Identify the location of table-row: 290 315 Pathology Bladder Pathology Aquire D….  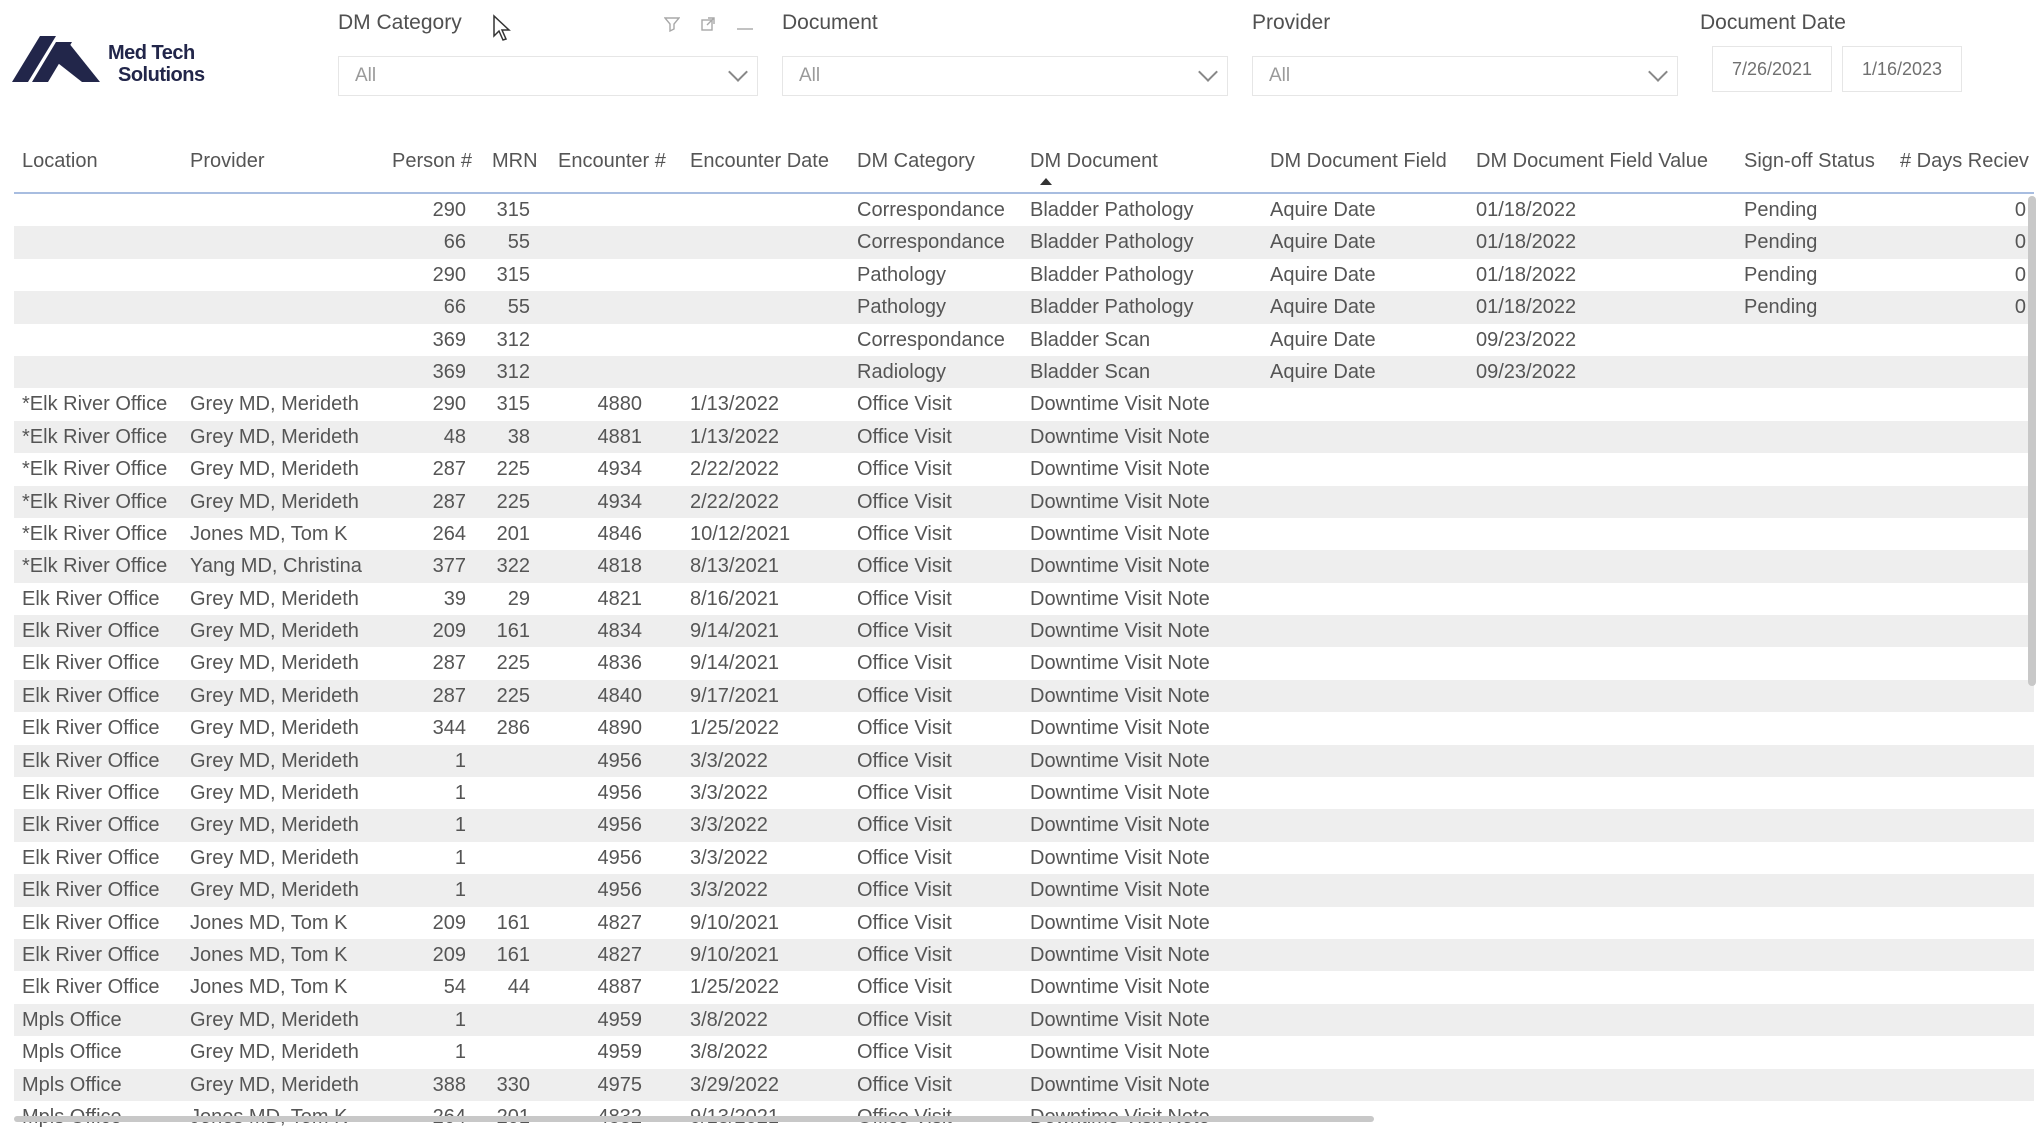
(1024, 275).